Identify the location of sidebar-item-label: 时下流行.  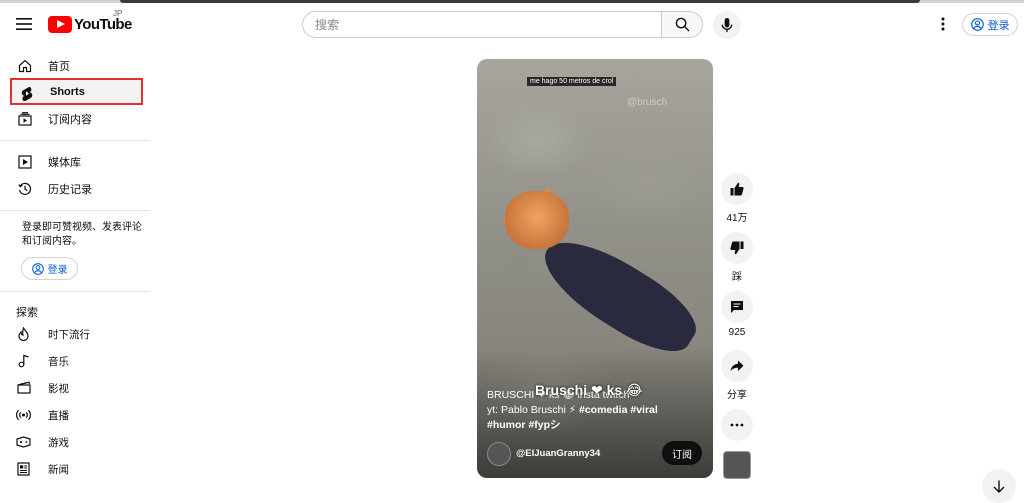
(69, 335).